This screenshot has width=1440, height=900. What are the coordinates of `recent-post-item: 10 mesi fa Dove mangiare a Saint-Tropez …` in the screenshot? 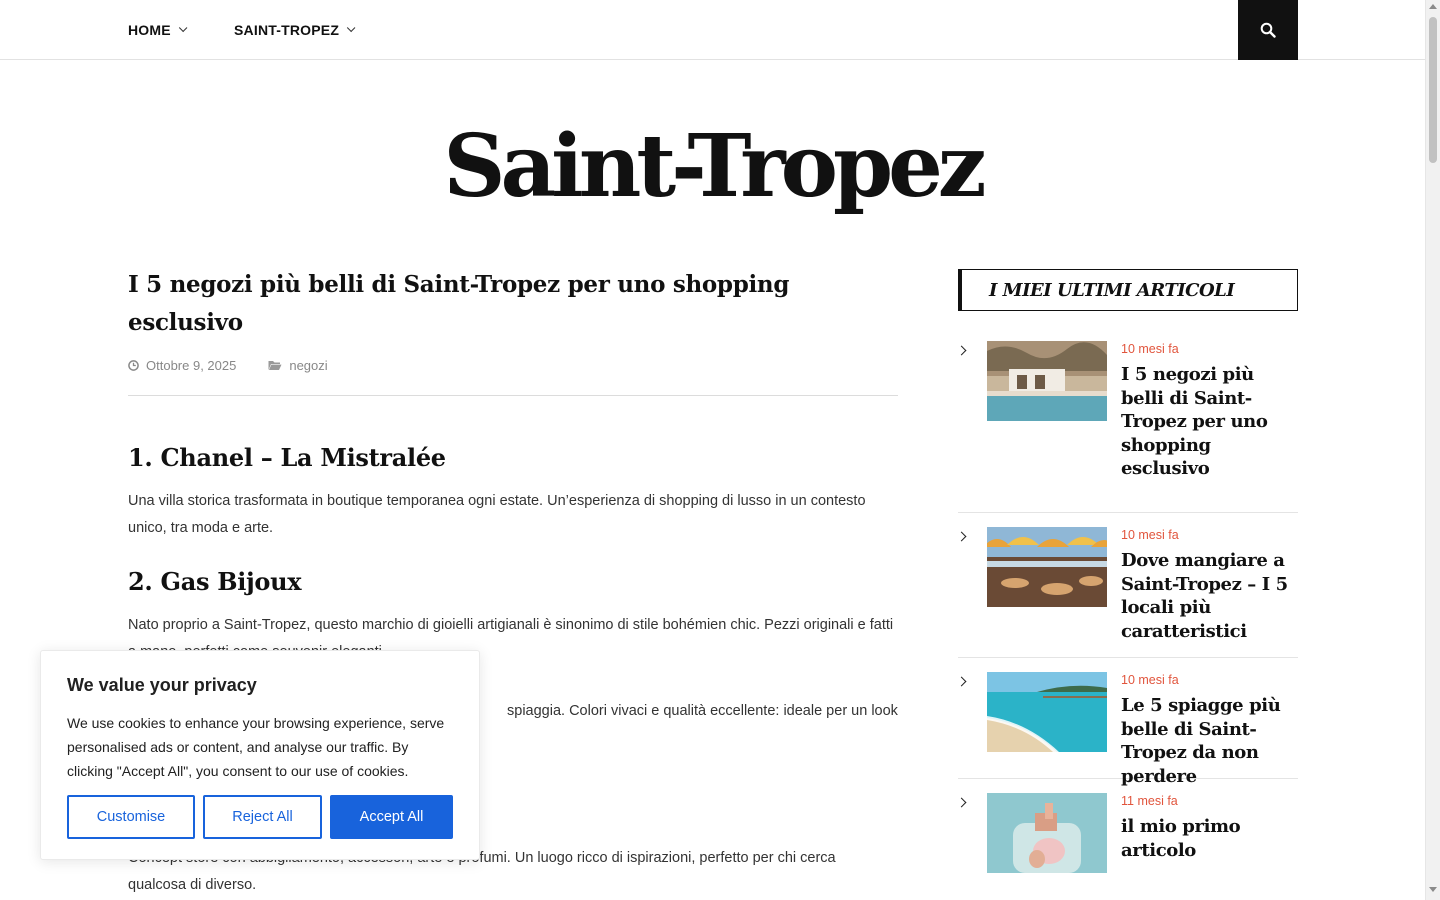 It's located at (1127, 585).